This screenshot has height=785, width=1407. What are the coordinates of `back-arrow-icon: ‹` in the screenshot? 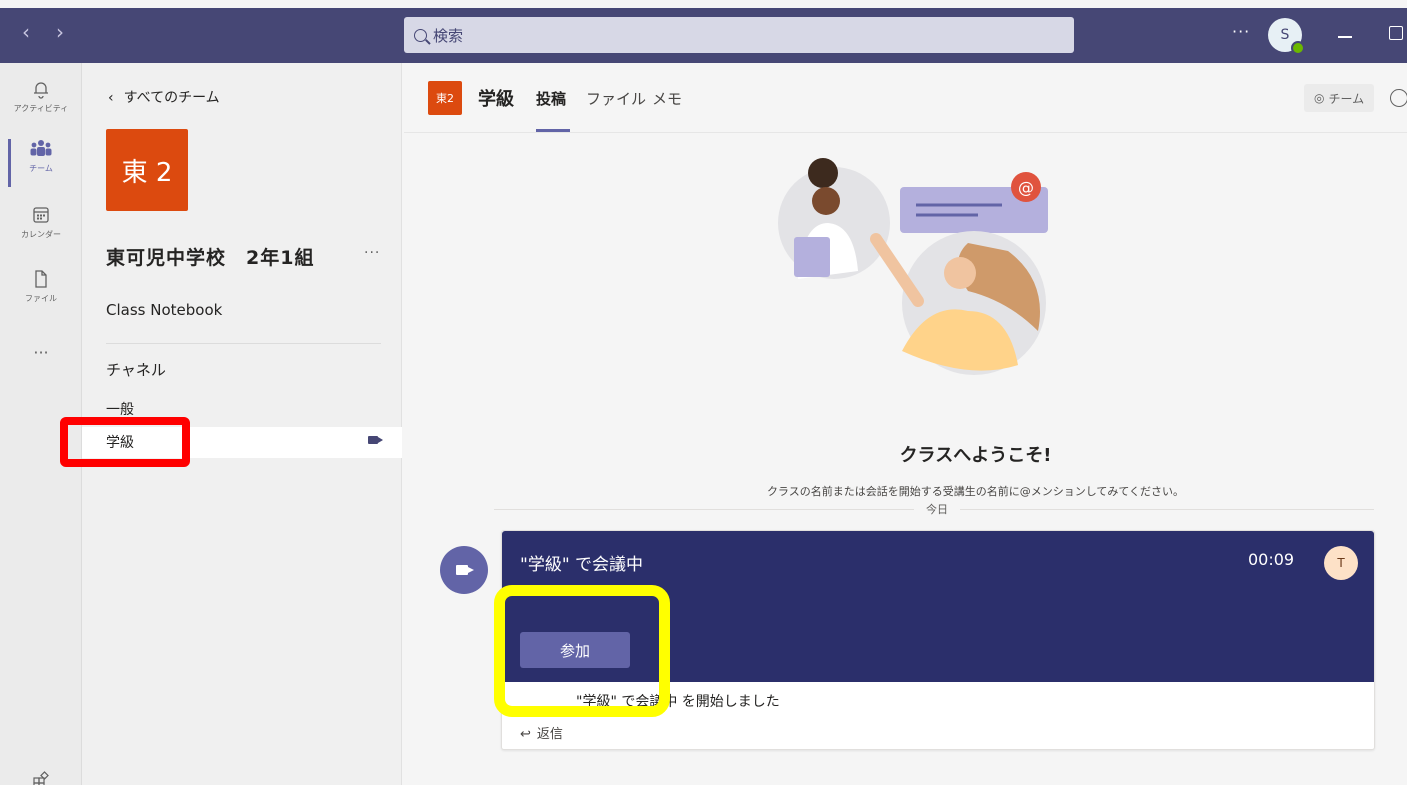 It's located at (26, 32).